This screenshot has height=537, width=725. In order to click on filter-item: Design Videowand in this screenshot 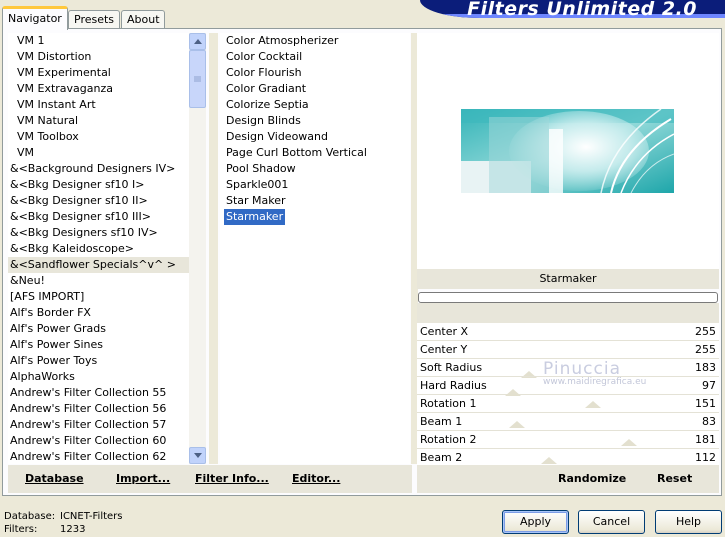, I will do `click(274, 137)`.